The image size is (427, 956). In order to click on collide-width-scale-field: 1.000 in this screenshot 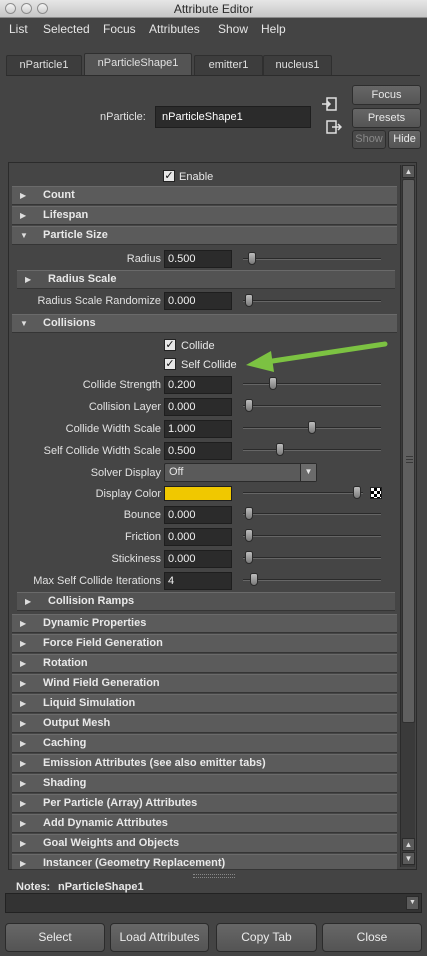, I will do `click(198, 429)`.